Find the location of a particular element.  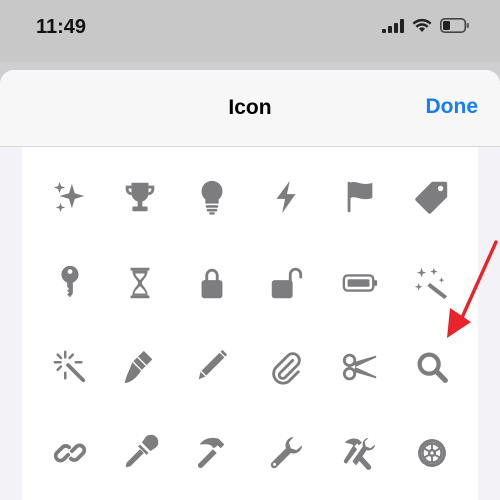

status-bar: 11:49 is located at coordinates (250, 31).